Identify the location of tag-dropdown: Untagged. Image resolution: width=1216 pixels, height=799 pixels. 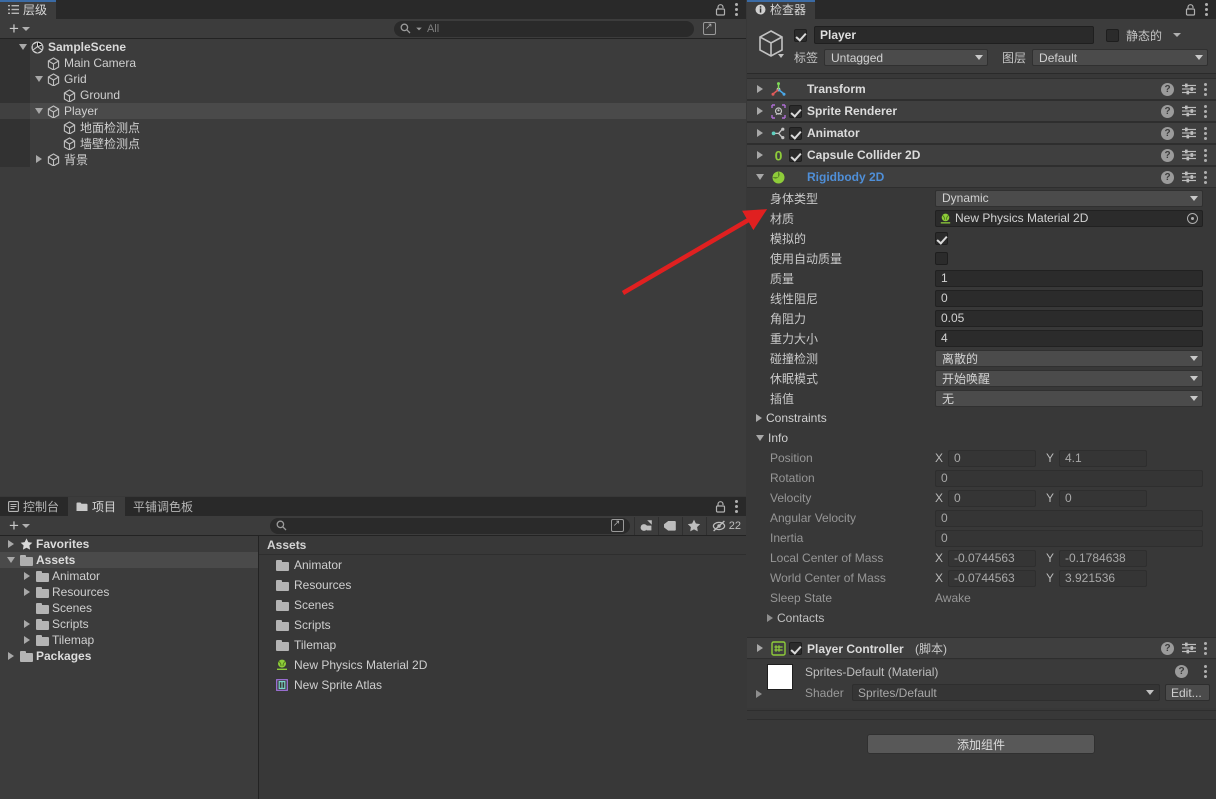
(906, 57).